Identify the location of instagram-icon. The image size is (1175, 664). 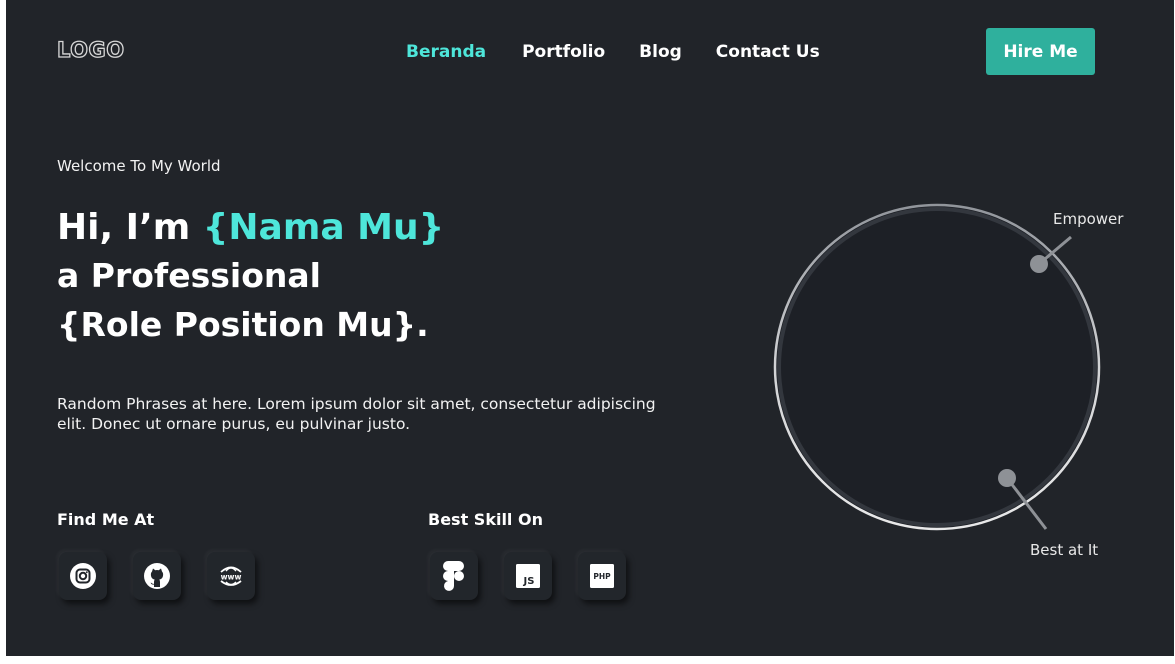
(83, 576).